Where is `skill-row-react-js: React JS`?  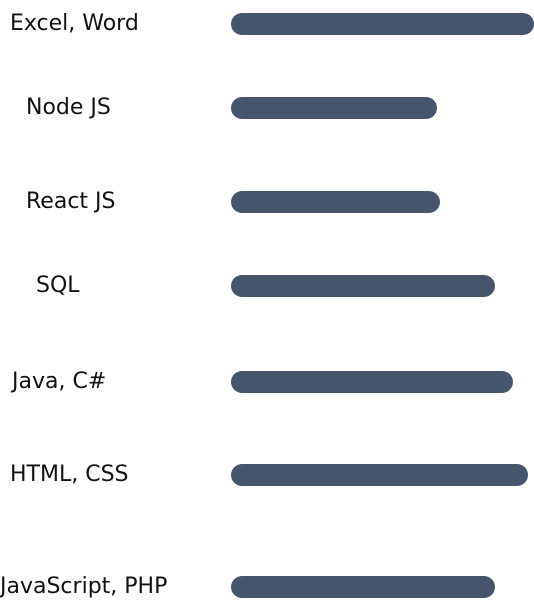 skill-row-react-js: React JS is located at coordinates (267, 202).